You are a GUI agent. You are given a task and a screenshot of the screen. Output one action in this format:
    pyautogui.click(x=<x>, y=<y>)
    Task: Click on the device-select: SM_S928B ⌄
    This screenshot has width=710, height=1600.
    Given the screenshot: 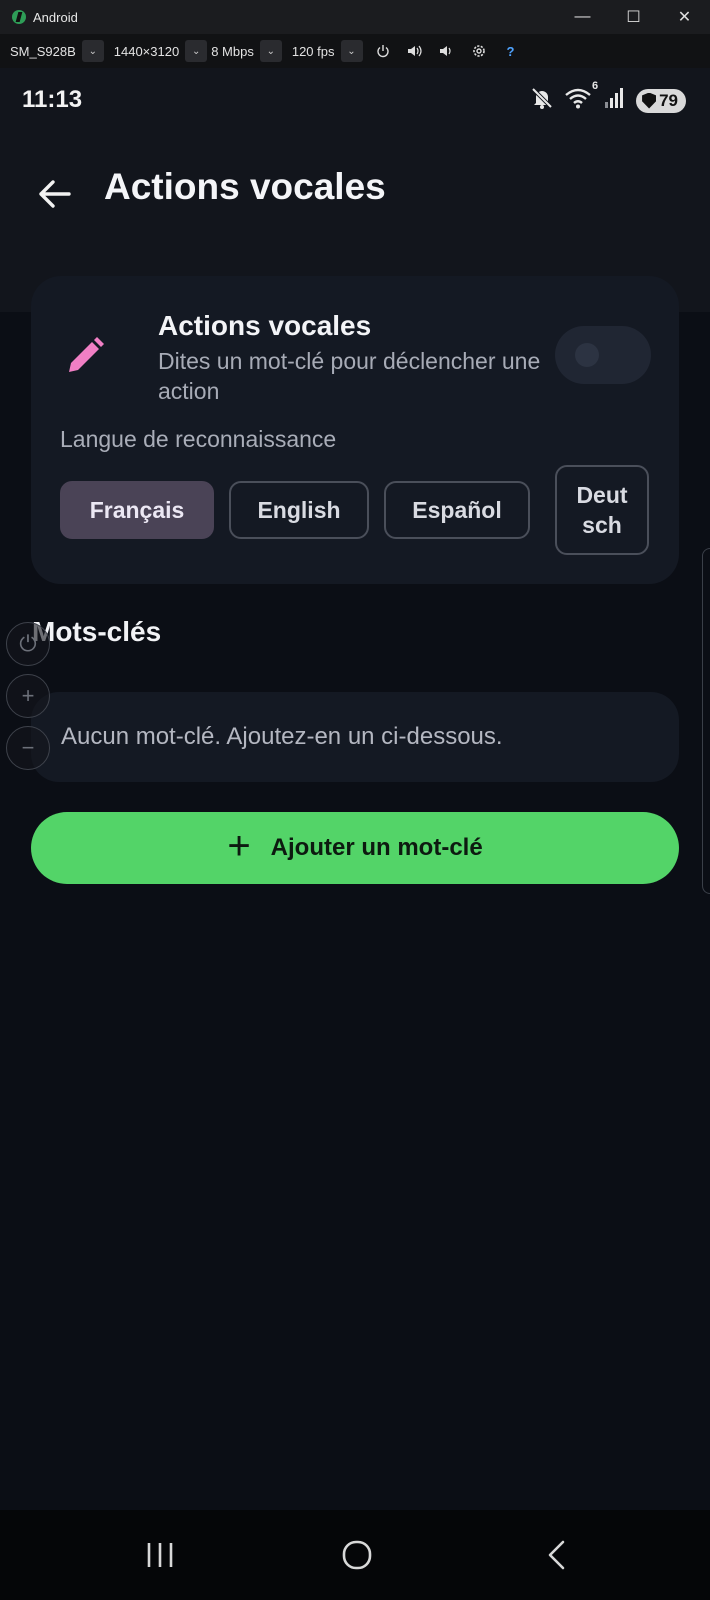 What is the action you would take?
    pyautogui.click(x=57, y=51)
    